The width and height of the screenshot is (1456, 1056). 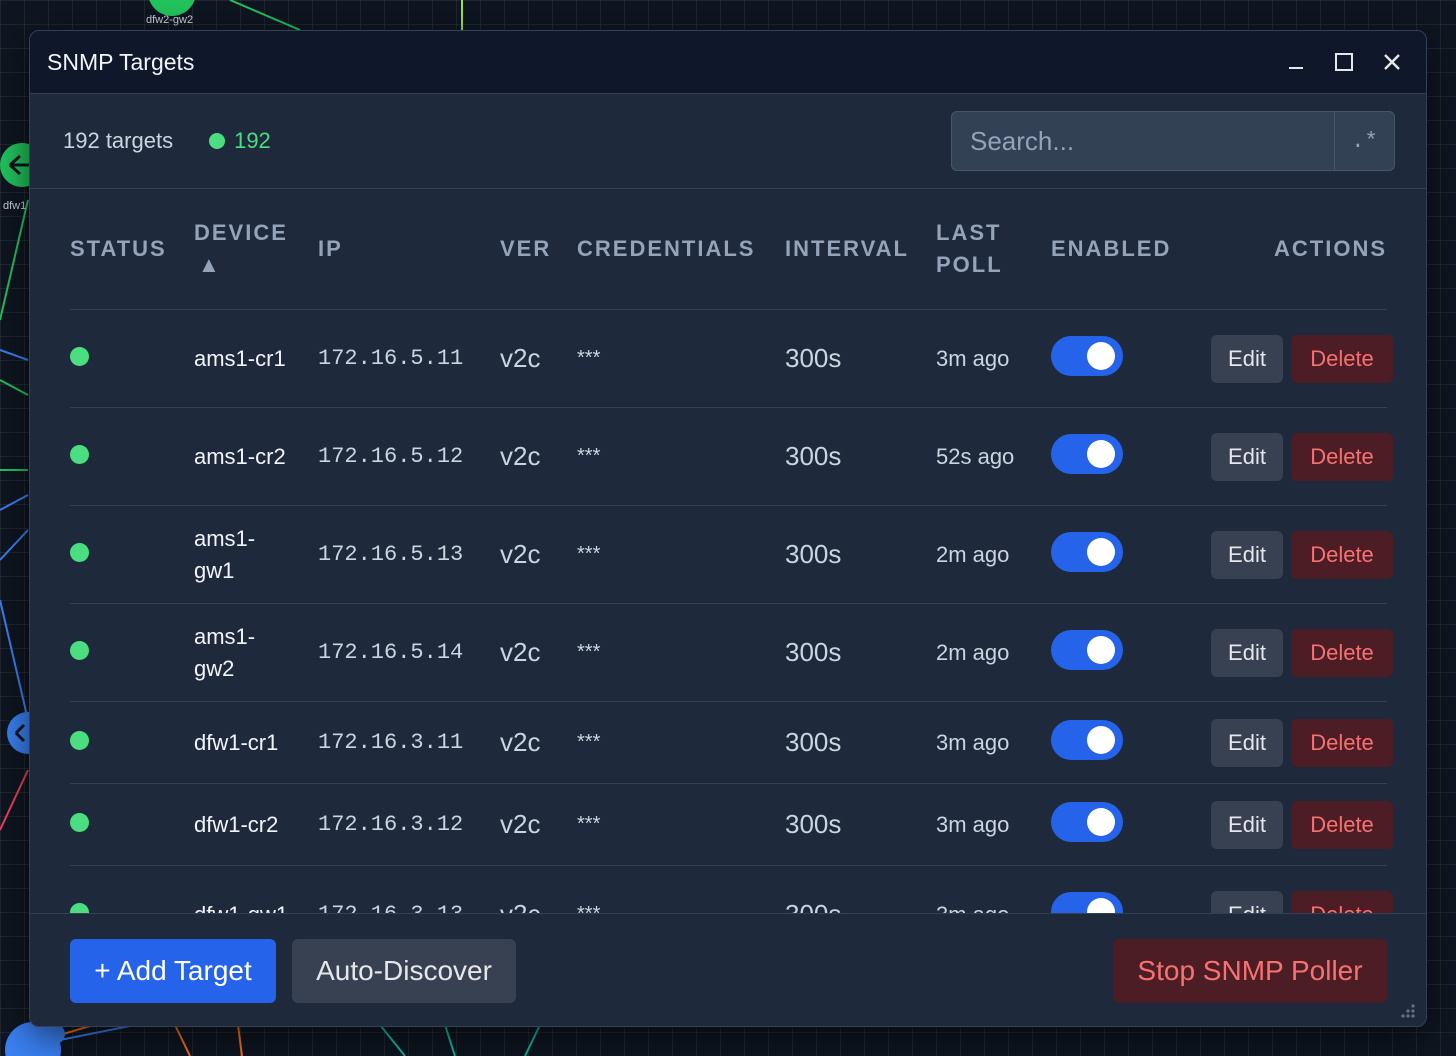 I want to click on col-header-ver: VER, so click(x=538, y=249).